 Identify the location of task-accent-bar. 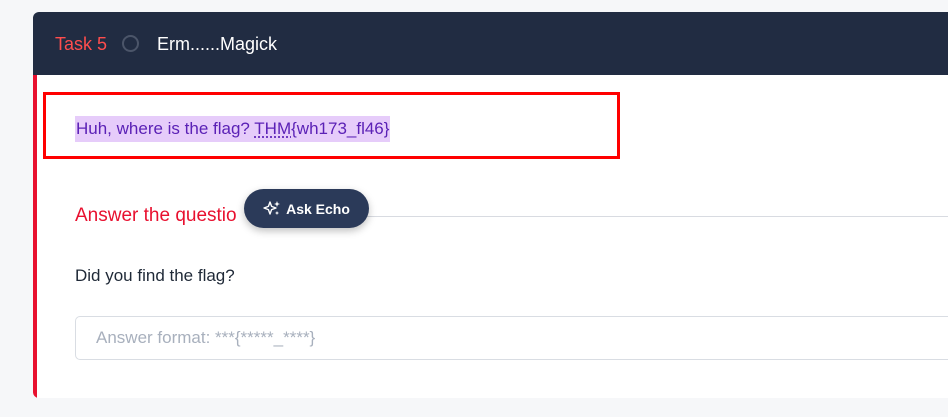
(35, 236).